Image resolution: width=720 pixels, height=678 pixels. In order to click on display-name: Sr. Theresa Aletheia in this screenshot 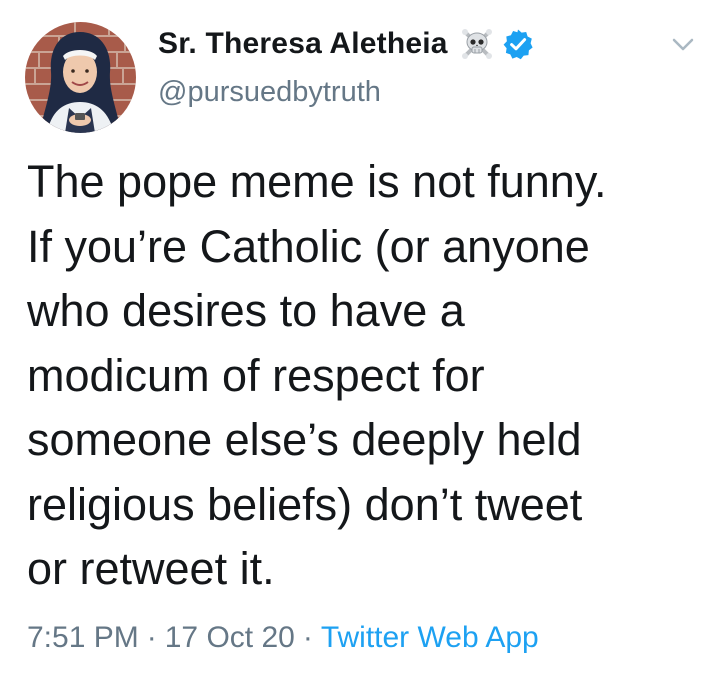, I will do `click(303, 44)`.